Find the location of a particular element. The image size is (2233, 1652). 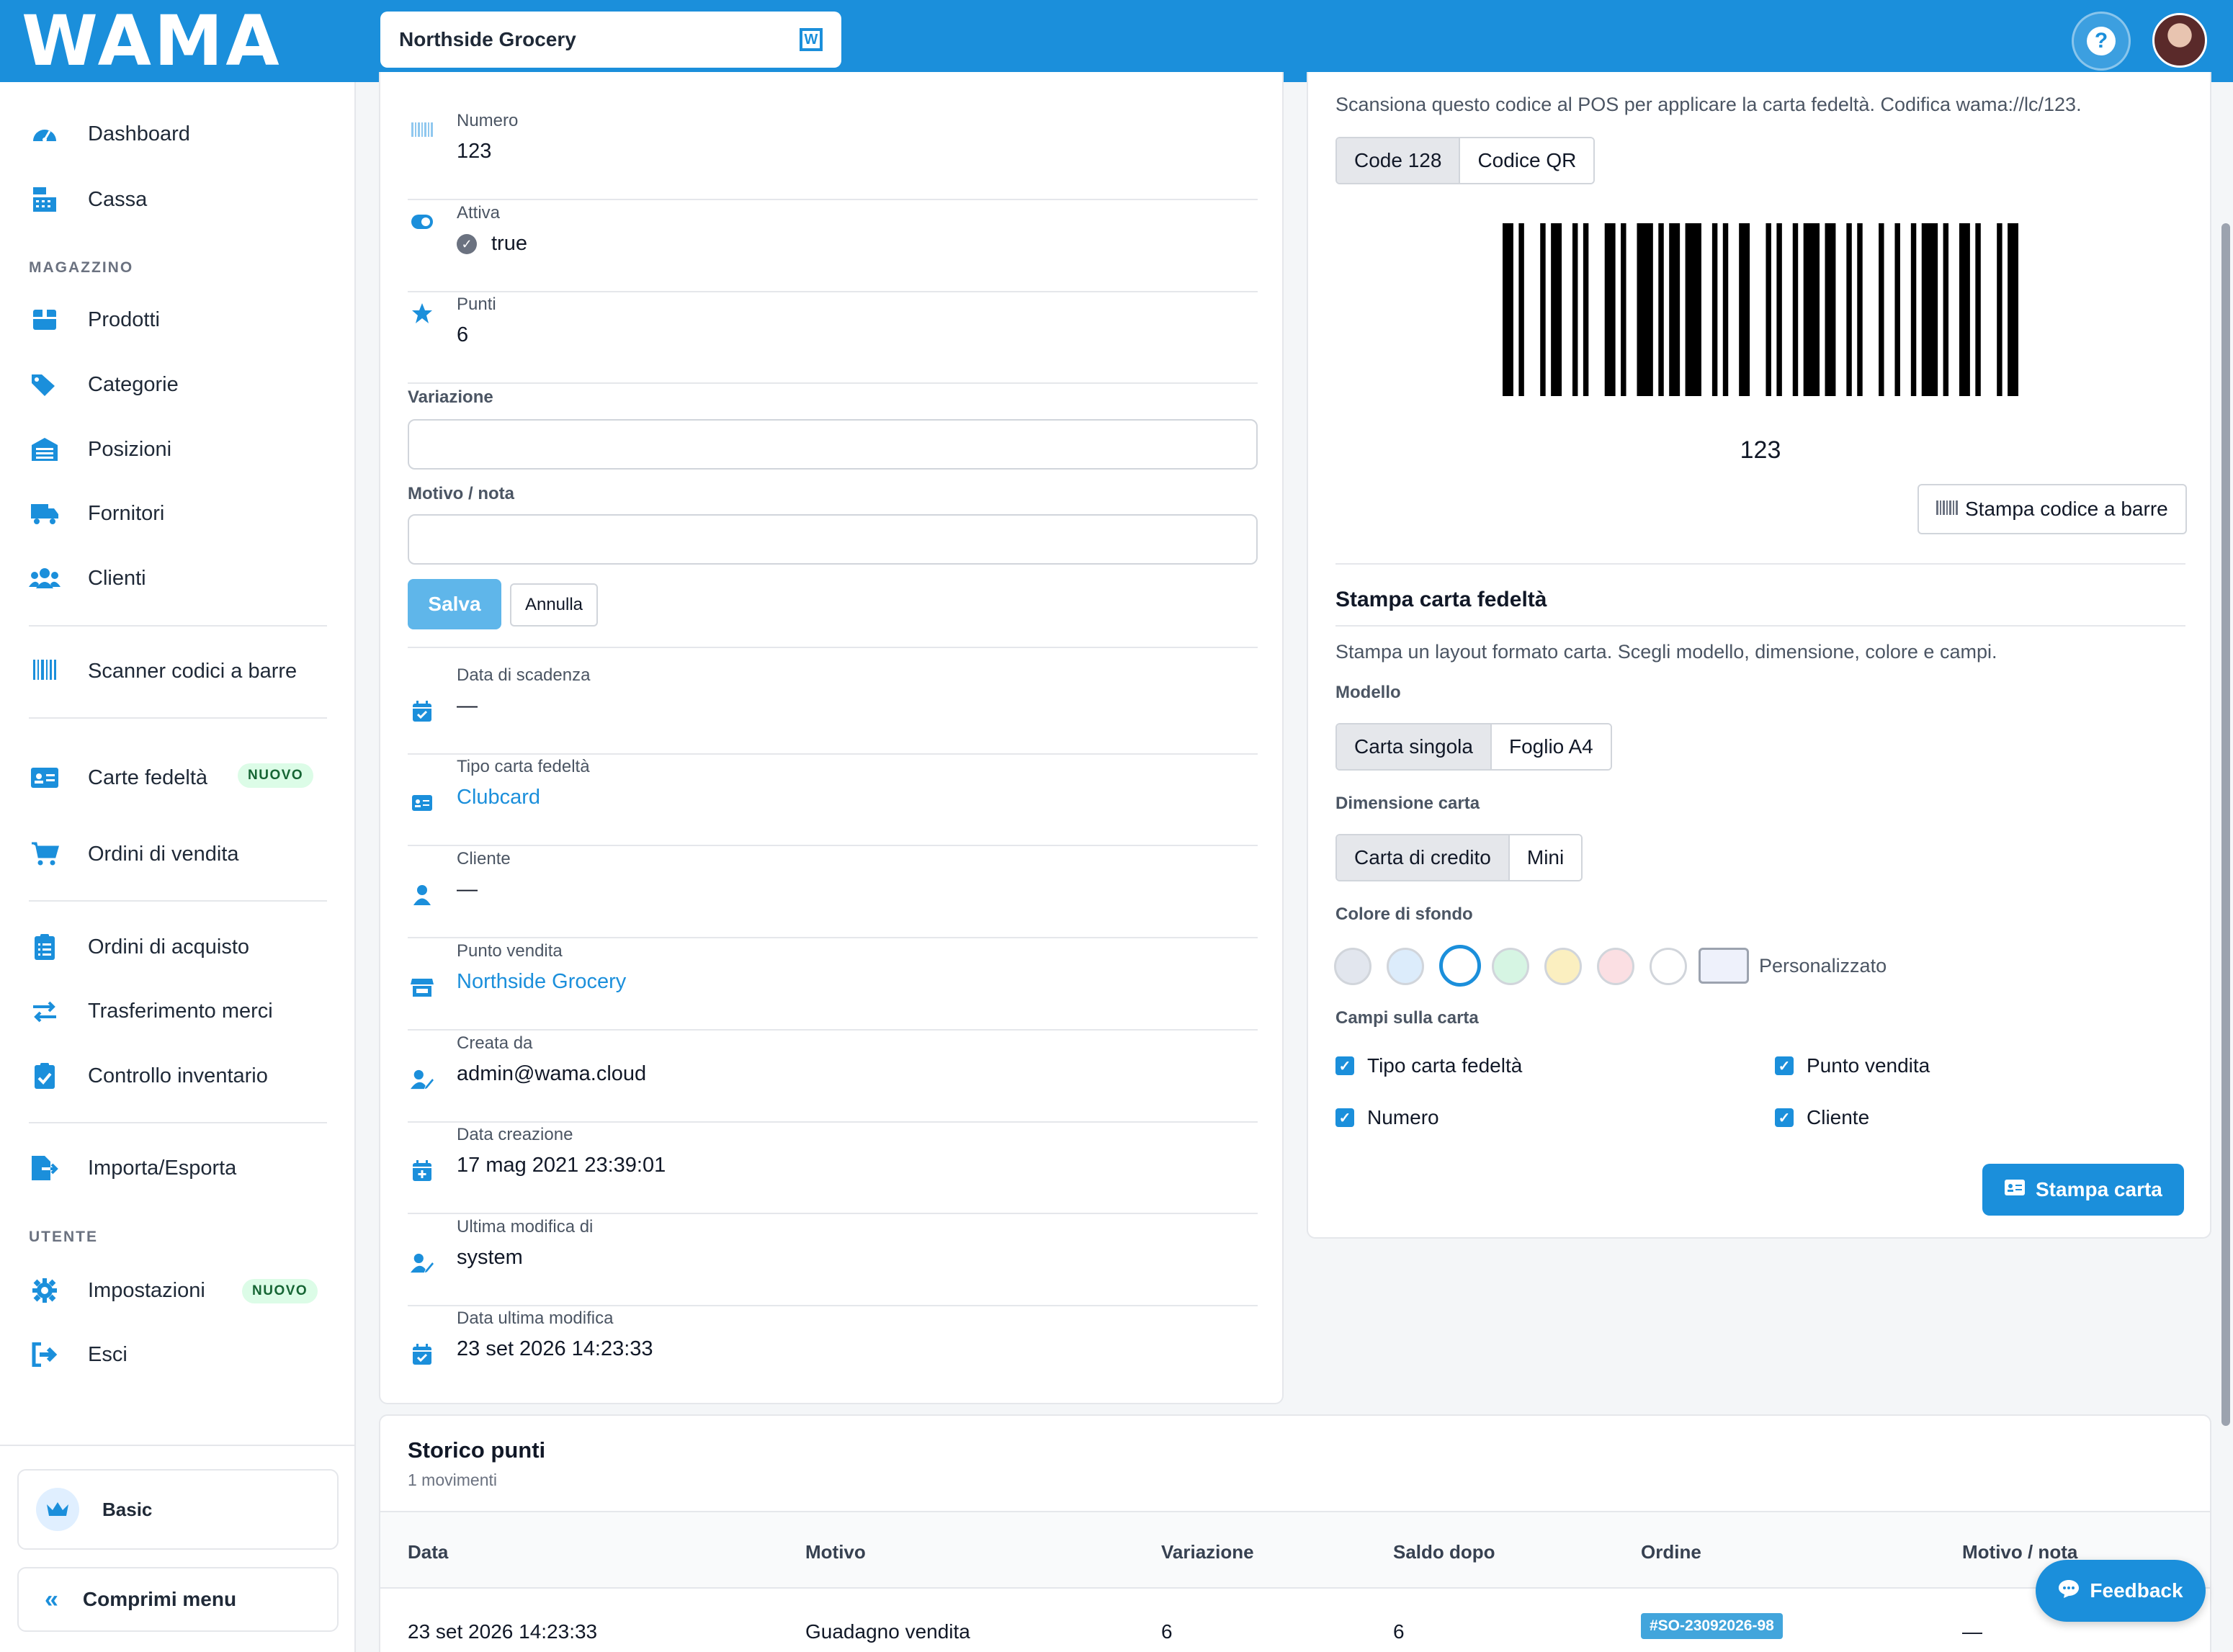

new-badge: NUOVO is located at coordinates (276, 775).